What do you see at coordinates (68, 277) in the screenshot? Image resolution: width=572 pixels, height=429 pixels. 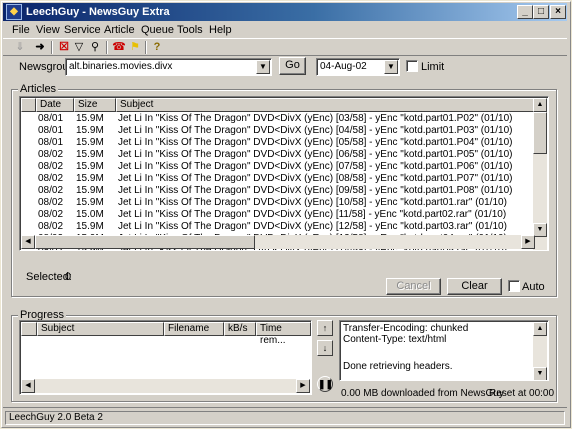 I see `selected-count: 0` at bounding box center [68, 277].